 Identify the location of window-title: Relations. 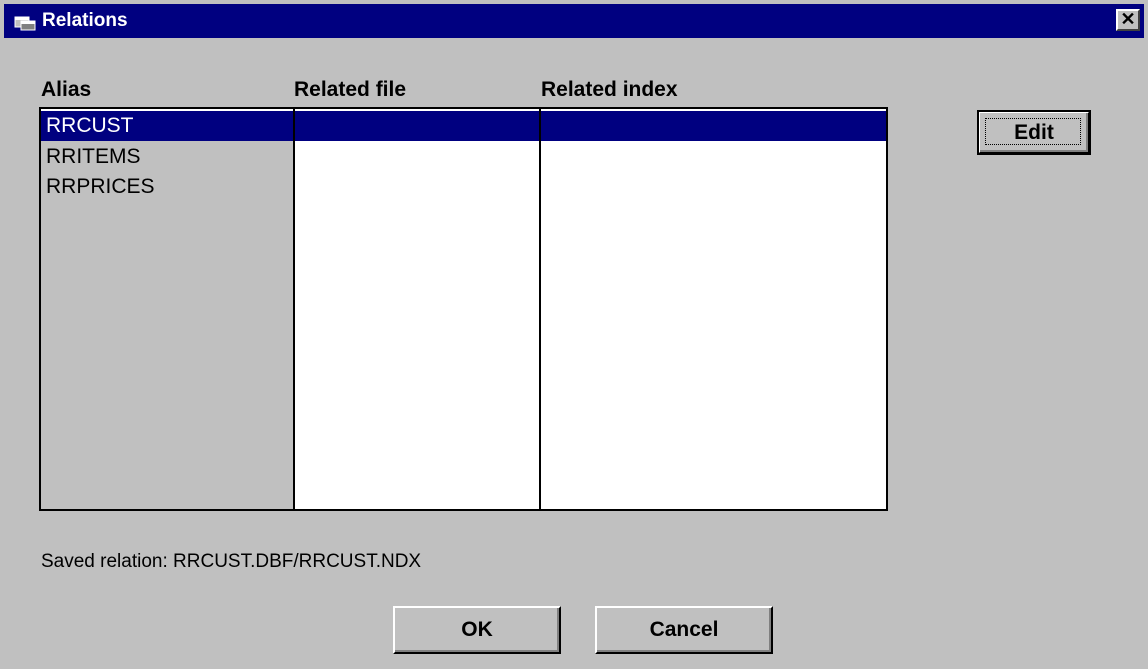
(85, 20).